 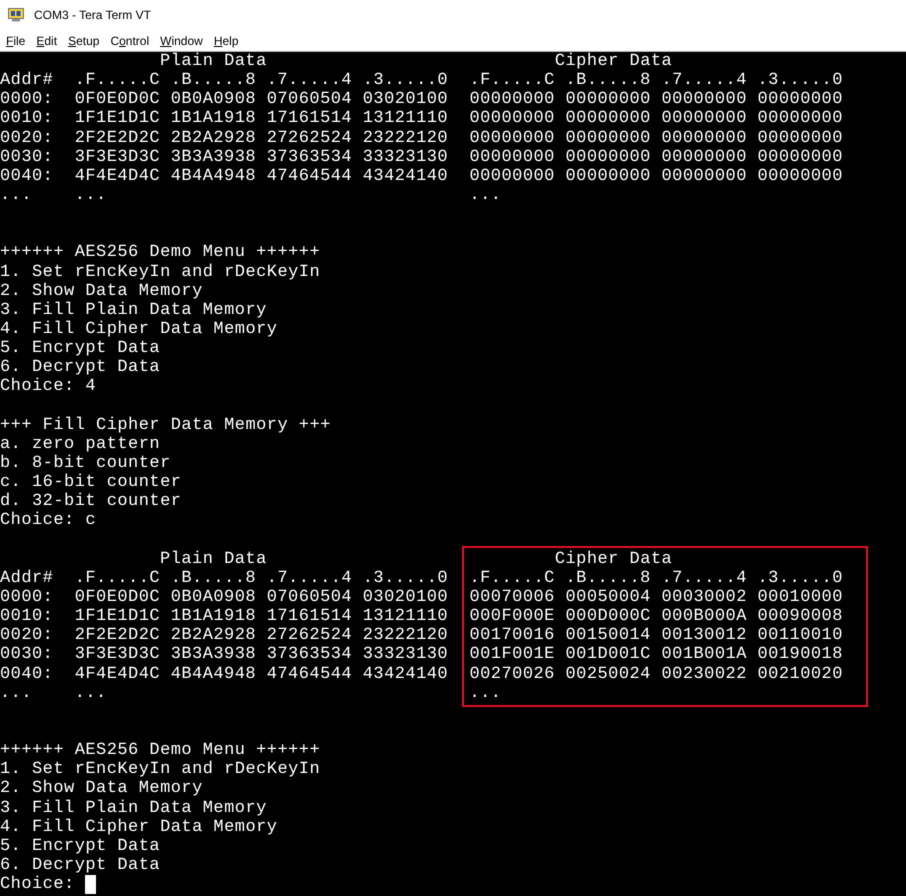 What do you see at coordinates (80, 444) in the screenshot?
I see `terminal-line: a. zero pattern` at bounding box center [80, 444].